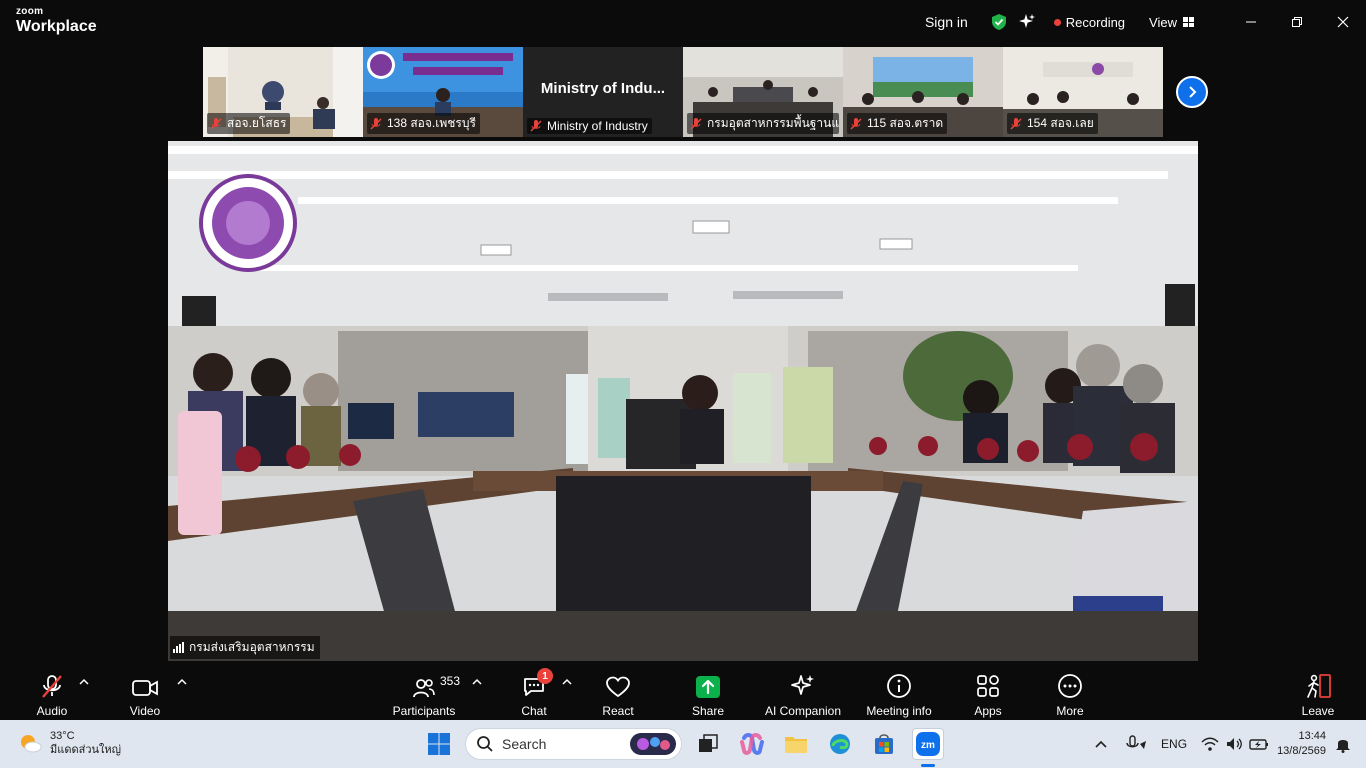 The height and width of the screenshot is (768, 1366). Describe the element at coordinates (618, 687) in the screenshot. I see `heart-icon` at that location.